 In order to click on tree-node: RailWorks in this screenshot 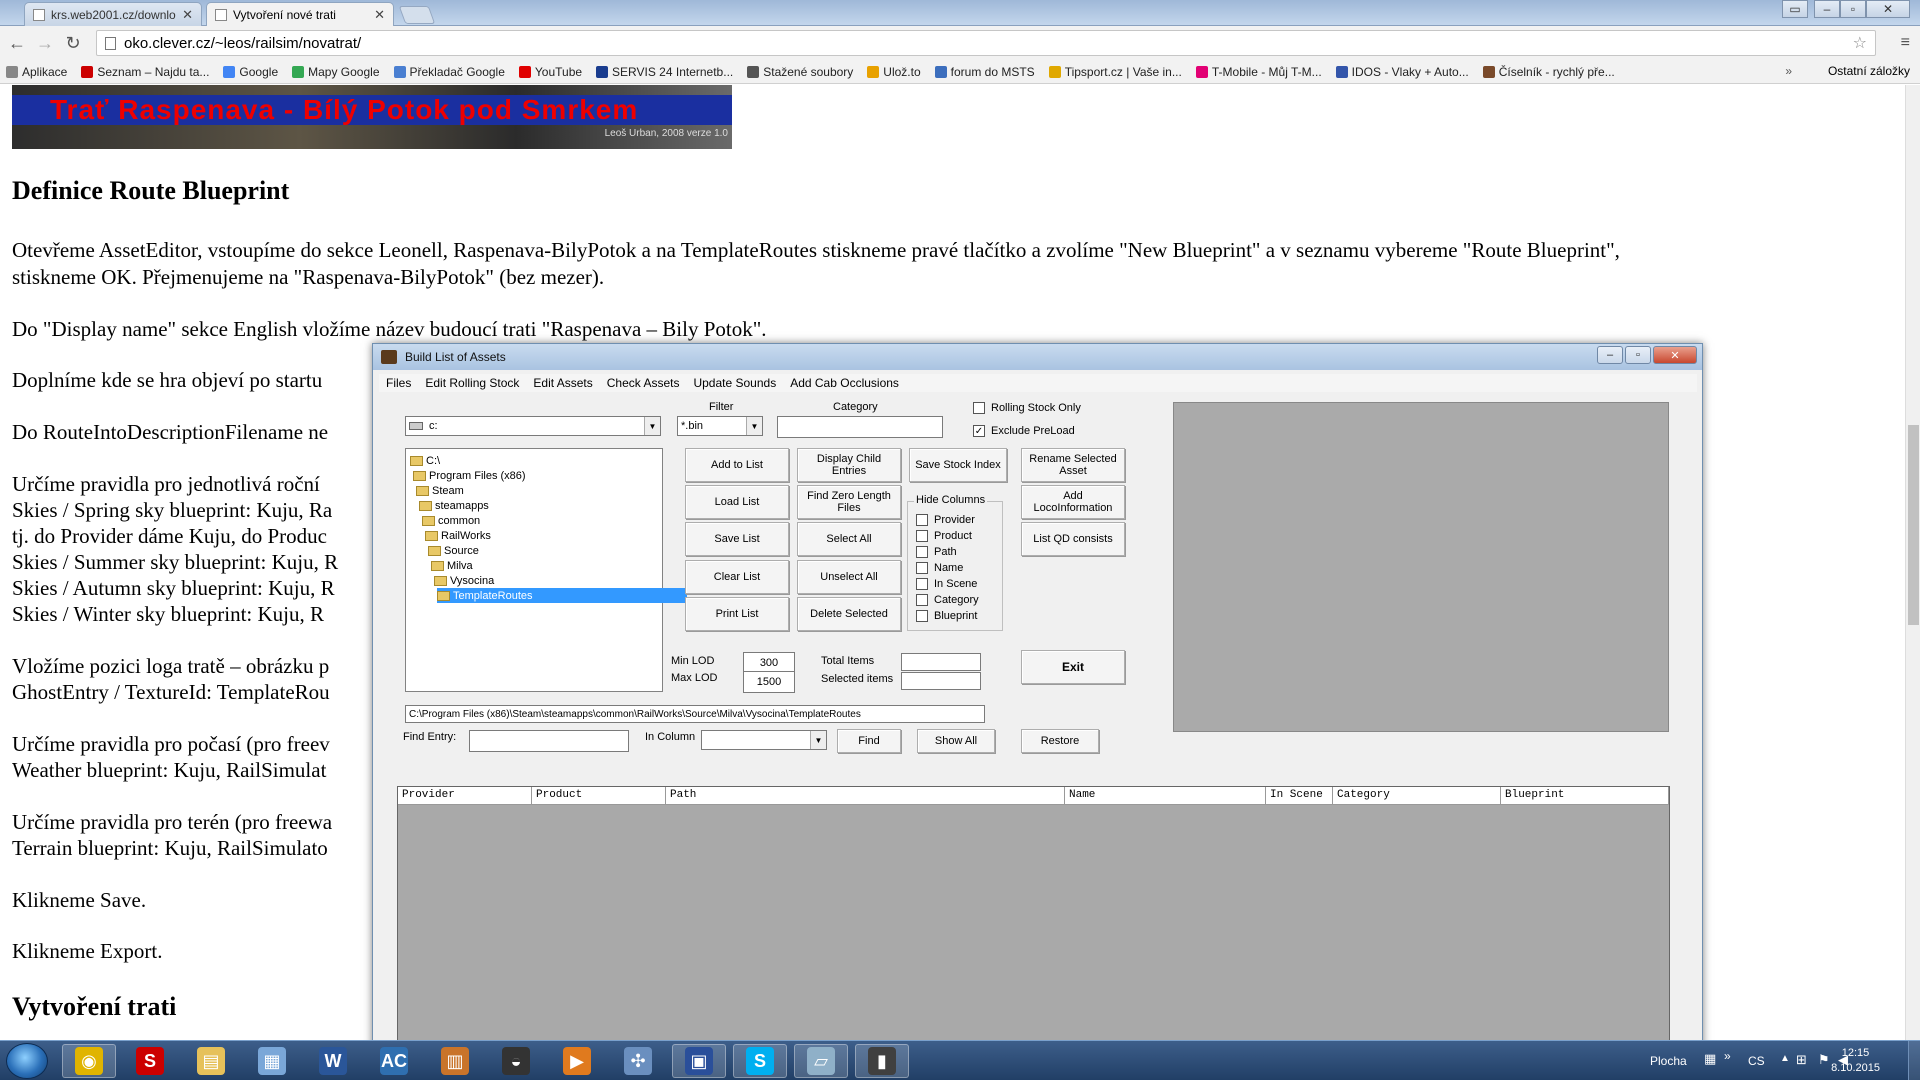, I will do `click(458, 535)`.